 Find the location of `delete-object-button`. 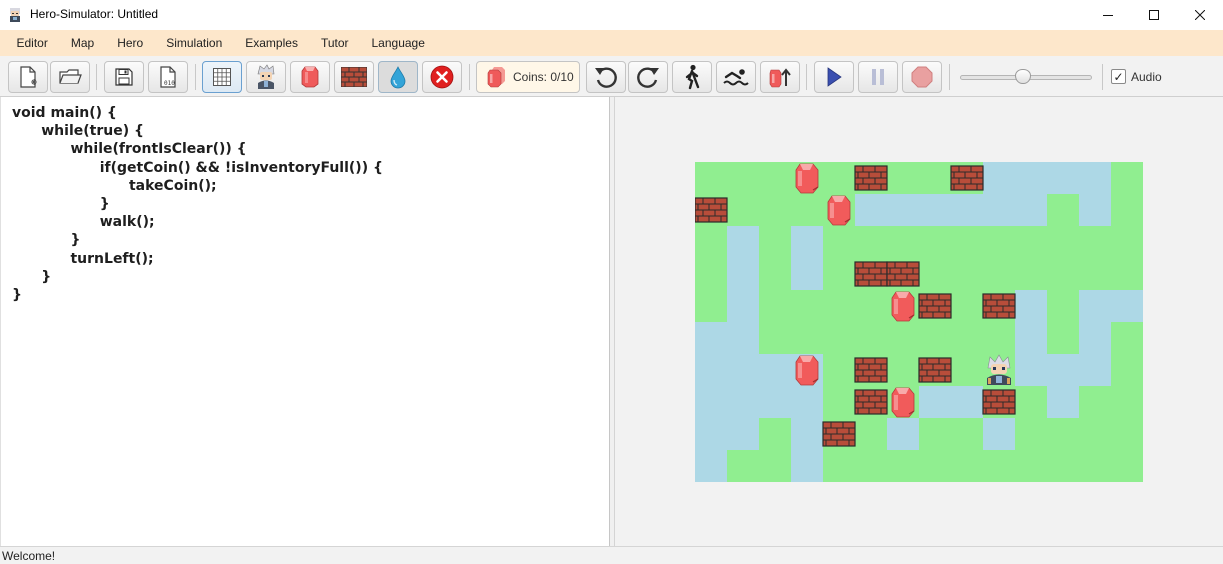

delete-object-button is located at coordinates (442, 77).